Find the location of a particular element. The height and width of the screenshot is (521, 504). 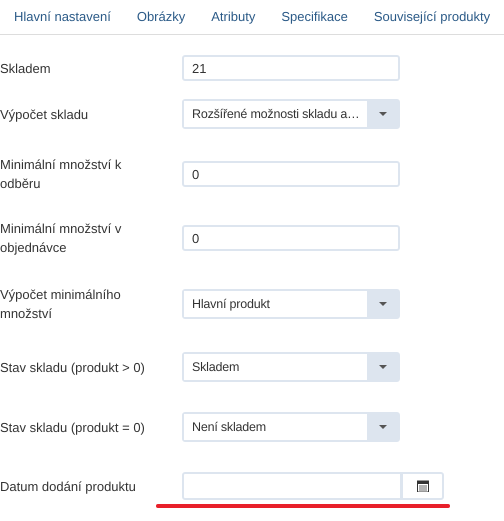

field-label: Minimální množství k odběru is located at coordinates (61, 174).